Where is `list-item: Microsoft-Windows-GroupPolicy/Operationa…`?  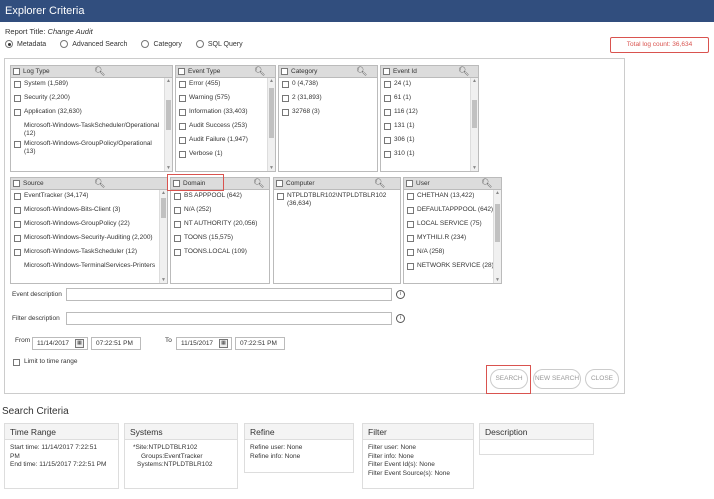 list-item: Microsoft-Windows-GroupPolicy/Operationa… is located at coordinates (91, 147).